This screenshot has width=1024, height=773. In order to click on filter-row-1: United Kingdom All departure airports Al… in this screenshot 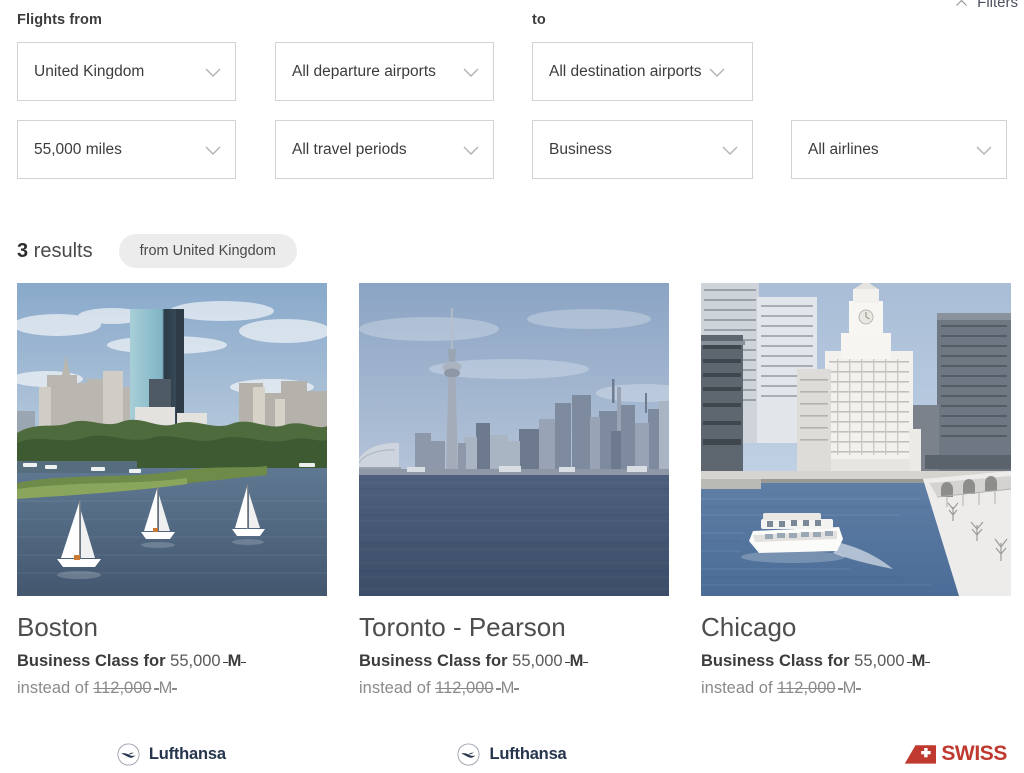, I will do `click(512, 71)`.